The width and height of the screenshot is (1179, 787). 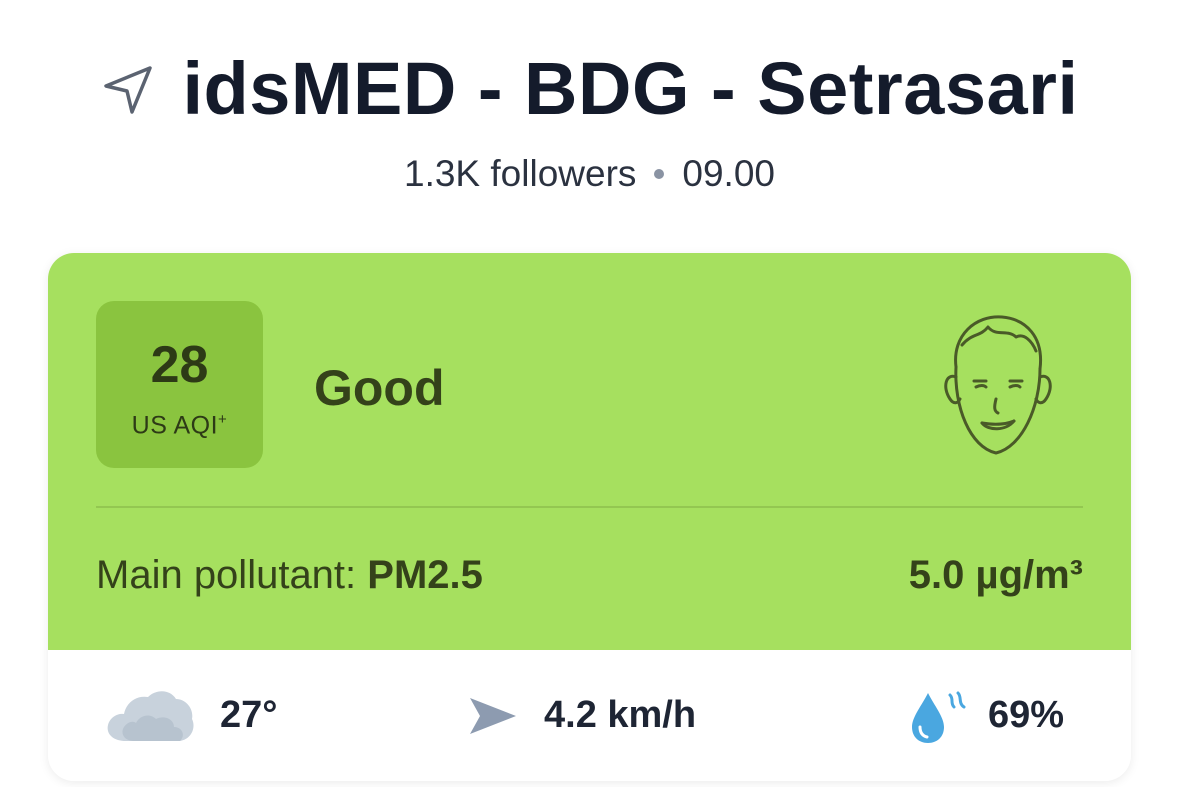 I want to click on wind-item: 4.2 km/h, so click(x=582, y=715).